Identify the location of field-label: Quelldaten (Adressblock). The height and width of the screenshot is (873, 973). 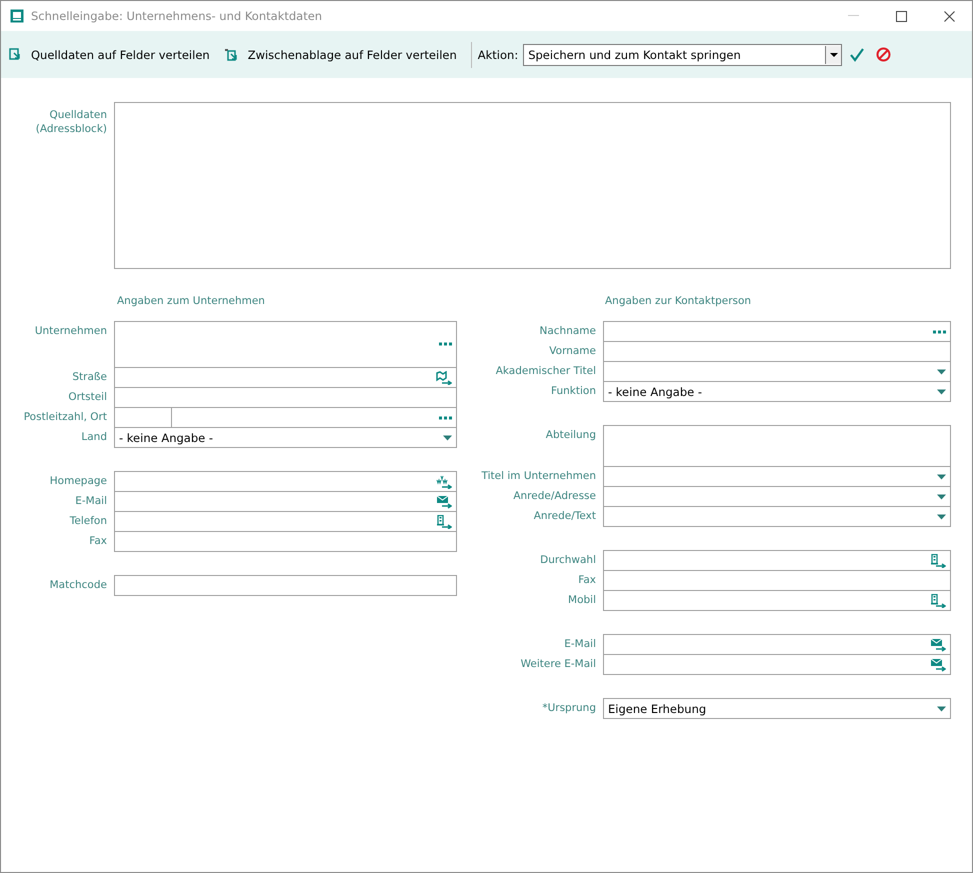
(71, 122).